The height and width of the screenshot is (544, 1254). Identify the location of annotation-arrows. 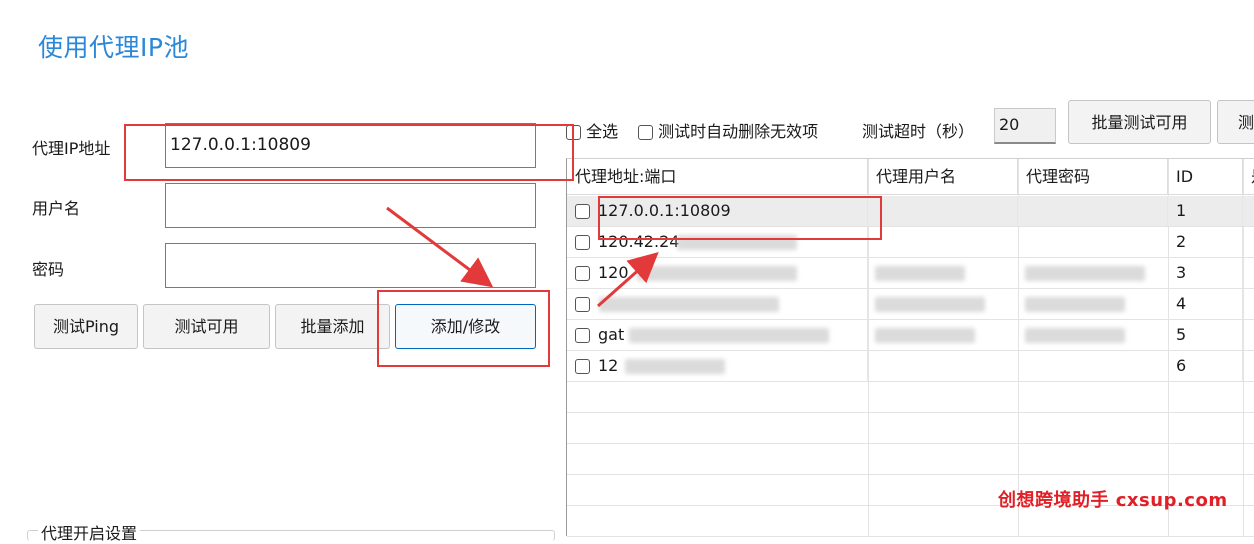
(522, 257).